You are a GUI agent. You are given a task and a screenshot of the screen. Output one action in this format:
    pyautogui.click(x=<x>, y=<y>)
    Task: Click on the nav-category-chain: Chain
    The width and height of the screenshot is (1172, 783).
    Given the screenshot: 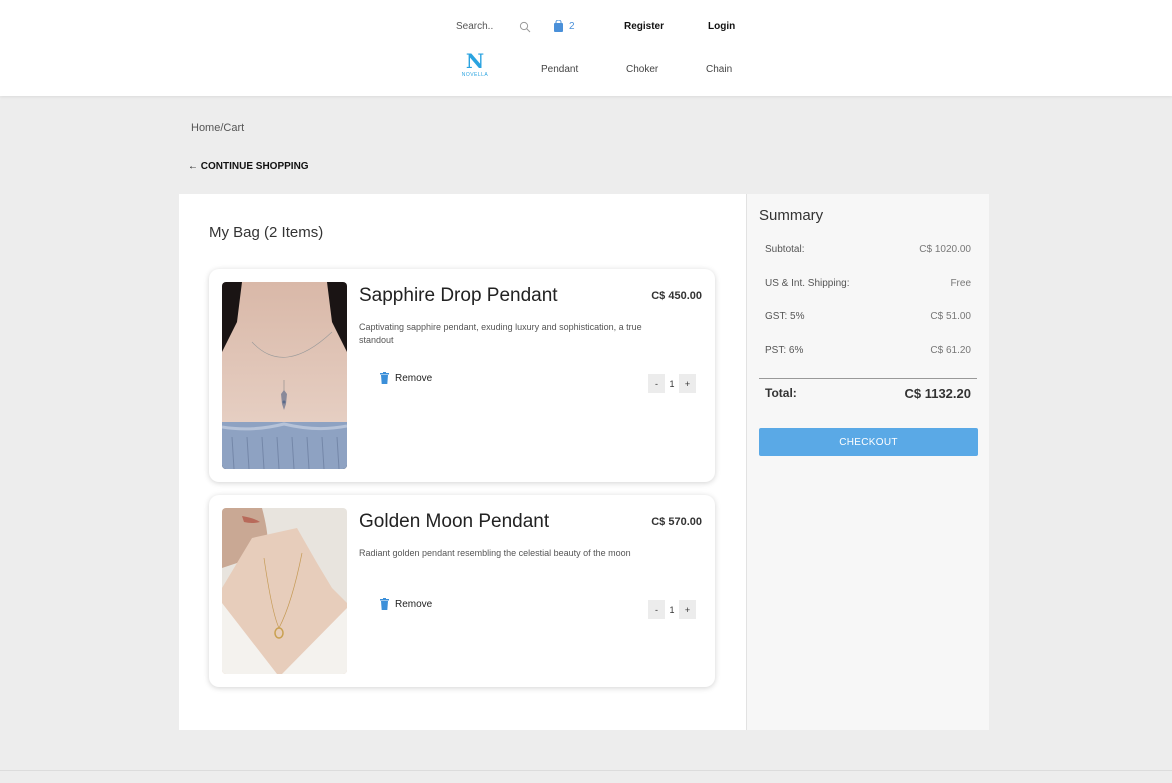 What is the action you would take?
    pyautogui.click(x=719, y=69)
    